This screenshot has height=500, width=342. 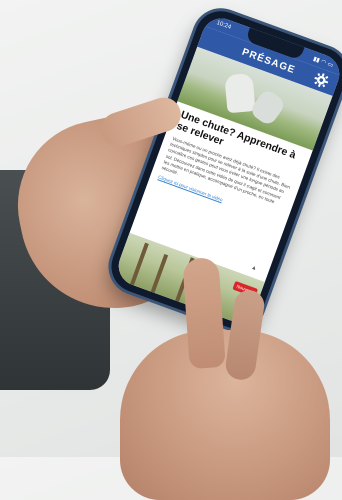 I want to click on right-index-finger, so click(x=204, y=313).